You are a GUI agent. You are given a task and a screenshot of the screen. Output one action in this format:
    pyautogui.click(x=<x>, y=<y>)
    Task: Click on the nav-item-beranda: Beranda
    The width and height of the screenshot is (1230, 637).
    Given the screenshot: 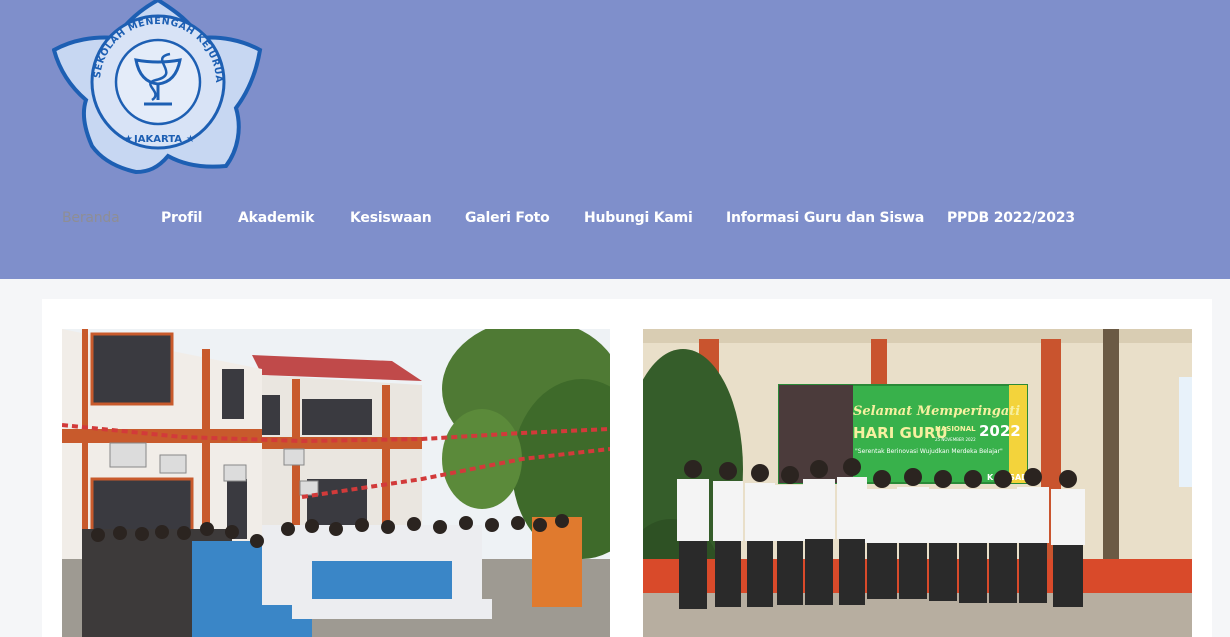 What is the action you would take?
    pyautogui.click(x=91, y=218)
    